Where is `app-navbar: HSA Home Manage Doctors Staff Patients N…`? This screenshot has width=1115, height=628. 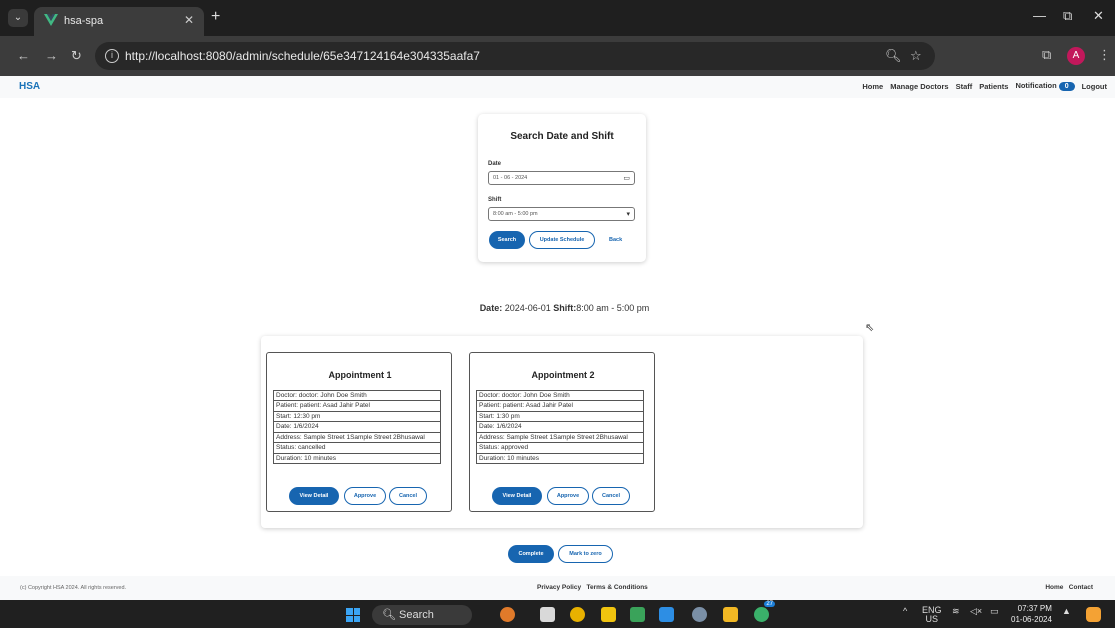 app-navbar: HSA Home Manage Doctors Staff Patients N… is located at coordinates (557, 87).